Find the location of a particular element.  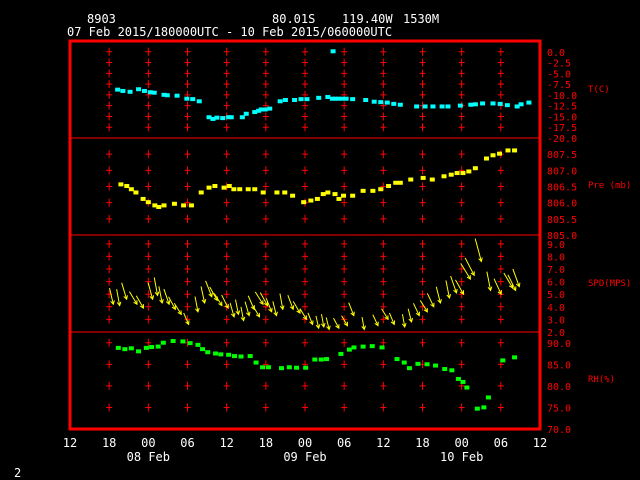

y-tick-label: 8.0 is located at coordinates (556, 257).